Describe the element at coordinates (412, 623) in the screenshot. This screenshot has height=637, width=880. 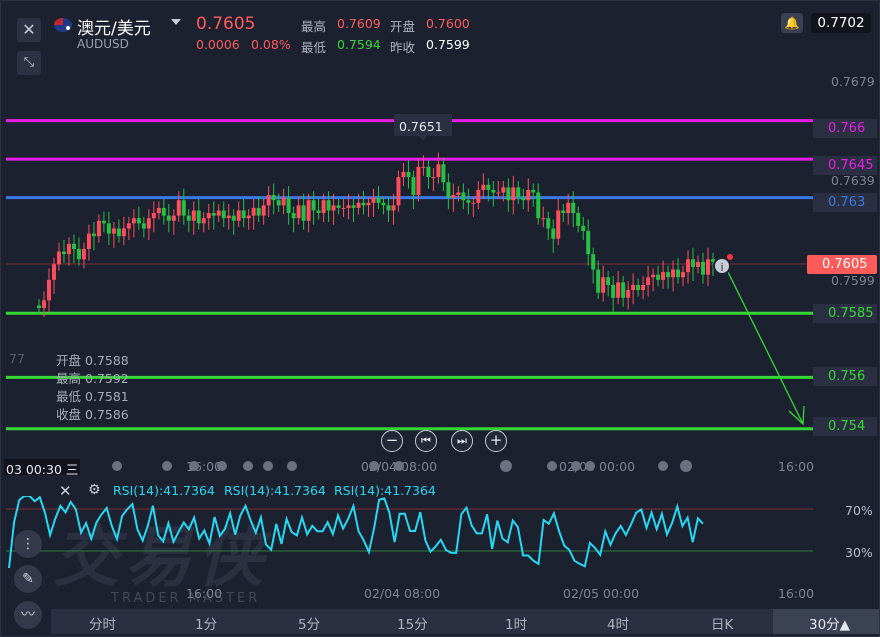
I see `timeframe-15m: 15分` at that location.